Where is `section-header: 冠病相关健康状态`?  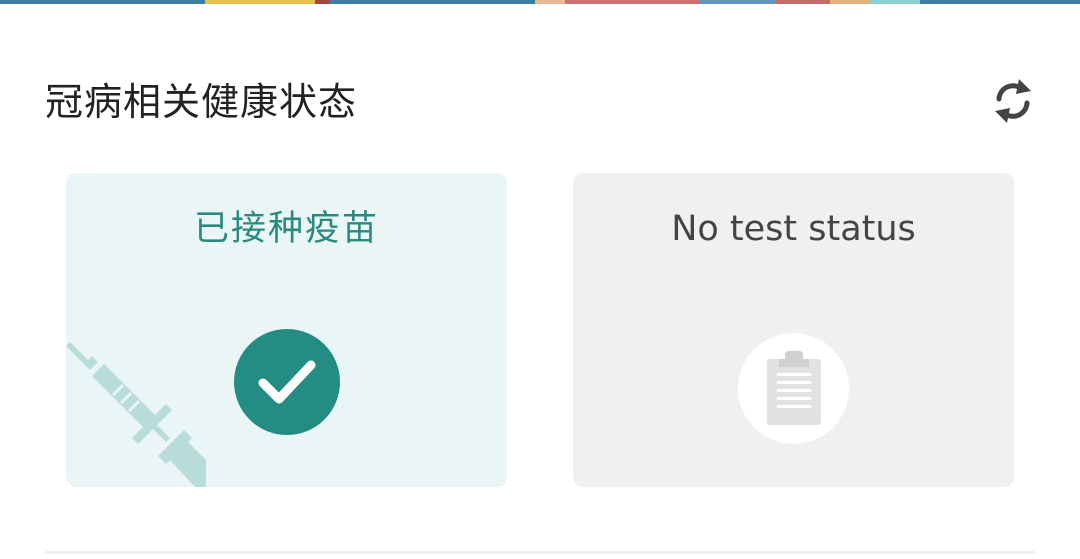 section-header: 冠病相关健康状态 is located at coordinates (540, 102).